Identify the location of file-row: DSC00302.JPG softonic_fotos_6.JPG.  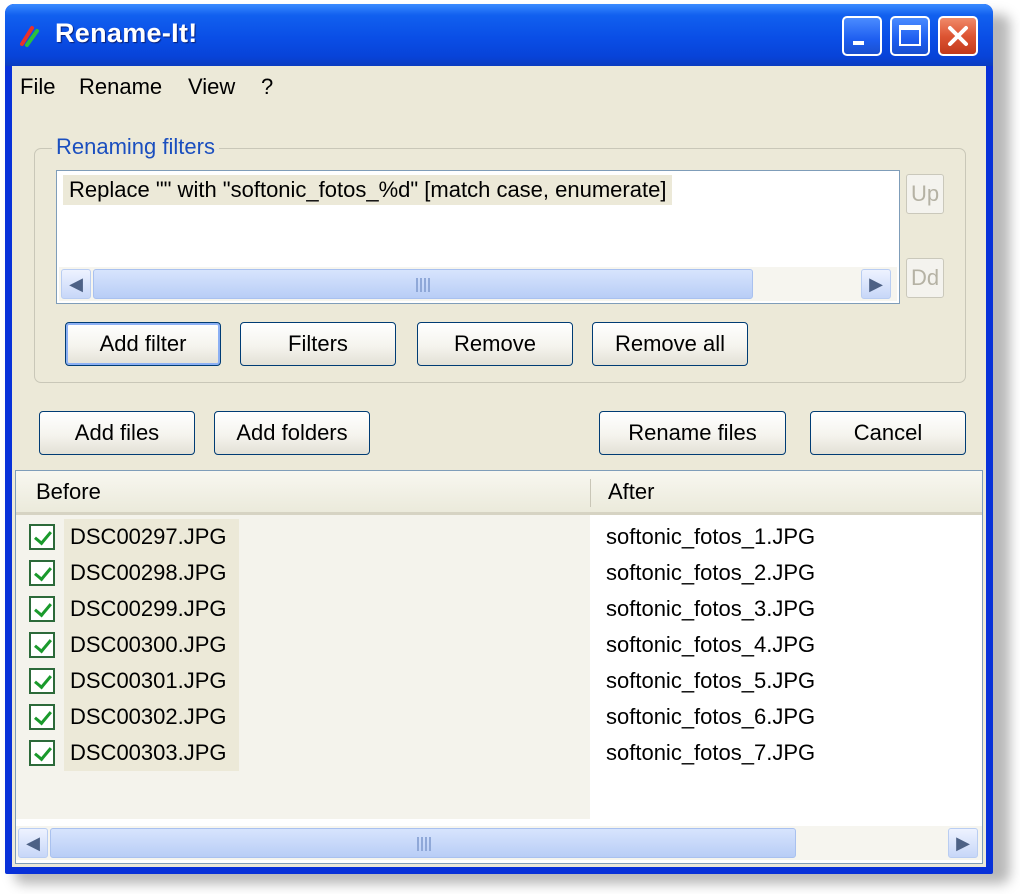
(499, 717).